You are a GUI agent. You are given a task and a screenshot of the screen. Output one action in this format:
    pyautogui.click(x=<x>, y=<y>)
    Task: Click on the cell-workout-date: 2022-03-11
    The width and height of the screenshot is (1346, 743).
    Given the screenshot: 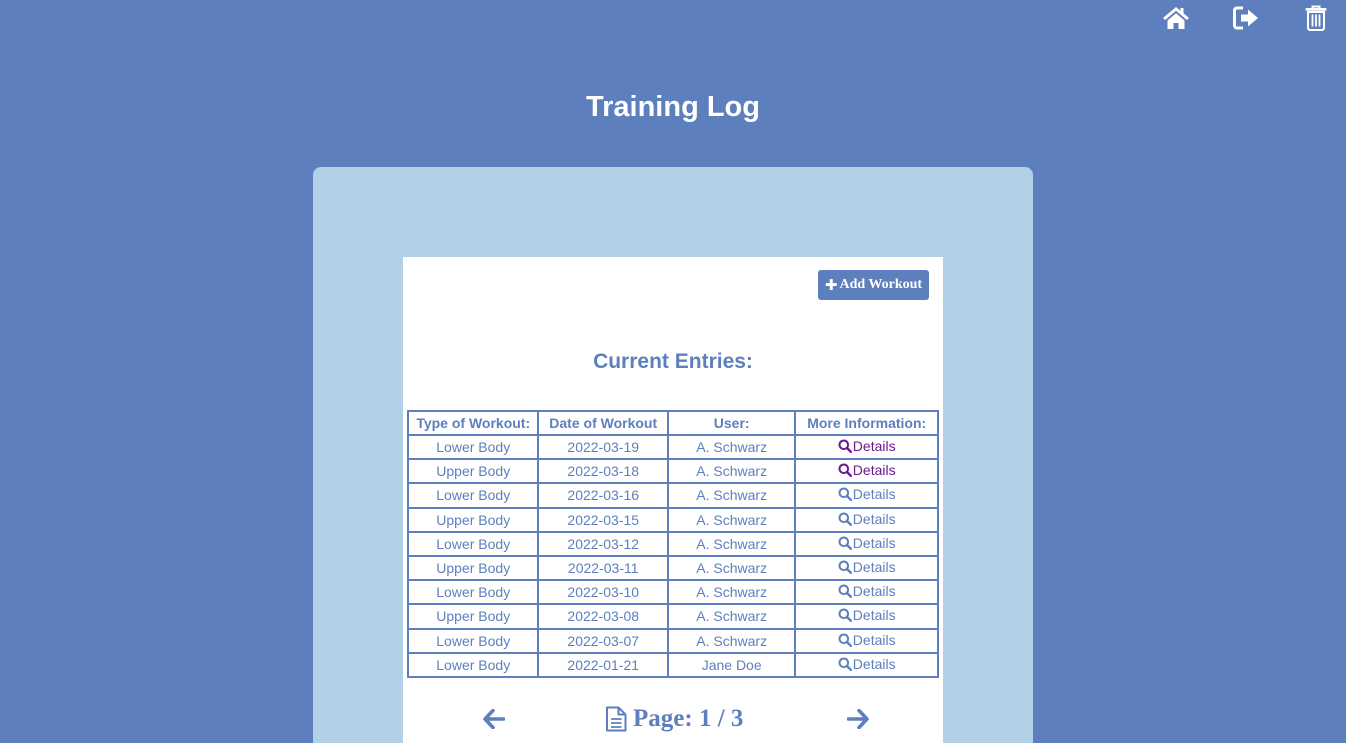 What is the action you would take?
    pyautogui.click(x=603, y=568)
    